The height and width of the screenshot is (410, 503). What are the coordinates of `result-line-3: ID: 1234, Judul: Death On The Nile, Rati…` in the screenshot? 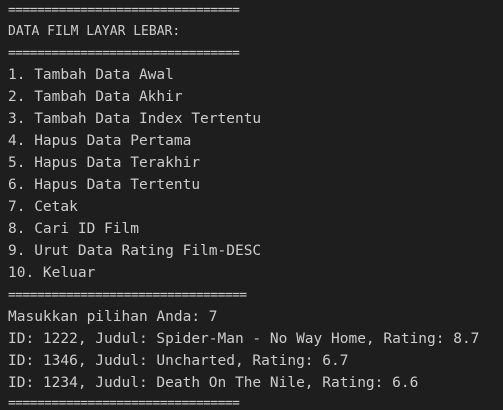 It's located at (213, 383).